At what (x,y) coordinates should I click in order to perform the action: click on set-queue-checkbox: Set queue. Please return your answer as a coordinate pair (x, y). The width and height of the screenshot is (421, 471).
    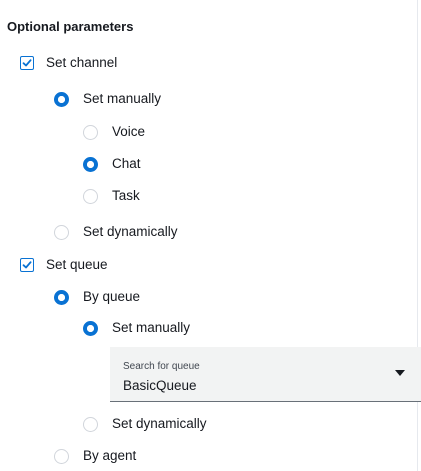
    Looking at the image, I should click on (64, 265).